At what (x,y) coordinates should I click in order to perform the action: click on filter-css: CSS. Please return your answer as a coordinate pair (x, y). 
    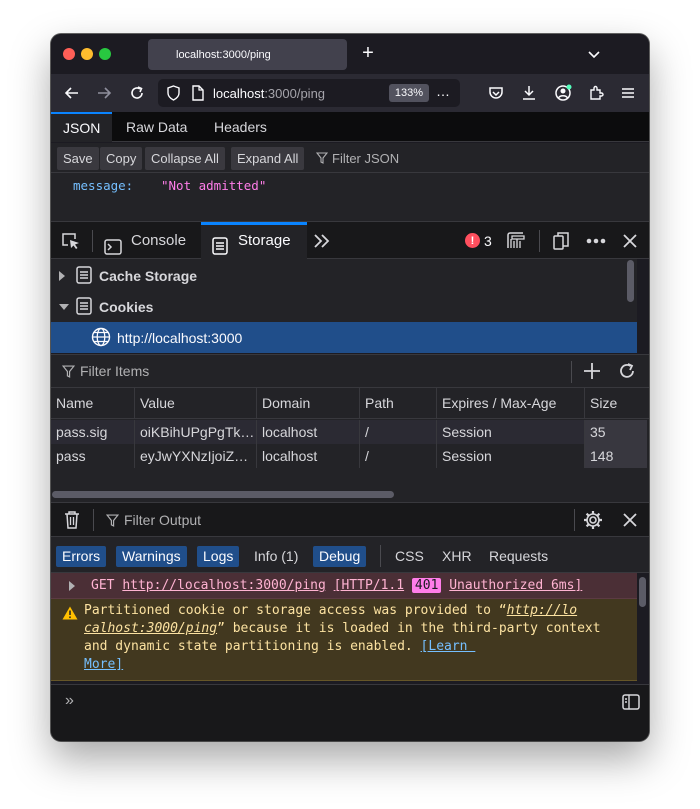
    Looking at the image, I should click on (409, 556).